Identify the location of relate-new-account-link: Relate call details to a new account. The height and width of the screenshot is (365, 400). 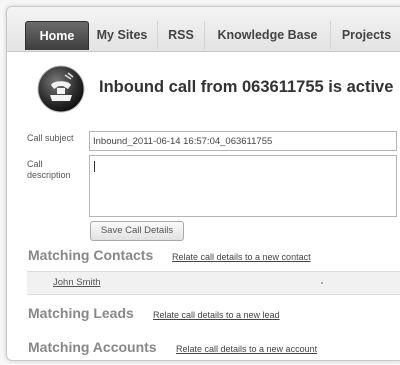
(246, 349).